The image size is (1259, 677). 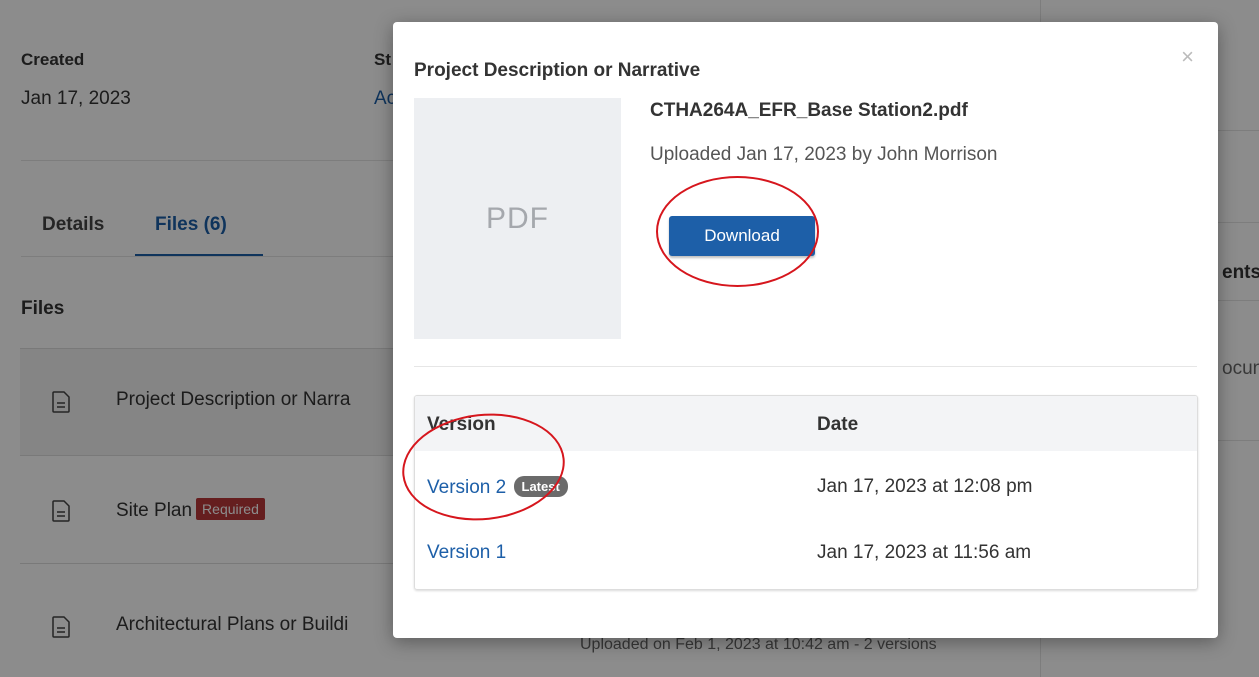 What do you see at coordinates (805, 366) in the screenshot?
I see `modal-divider` at bounding box center [805, 366].